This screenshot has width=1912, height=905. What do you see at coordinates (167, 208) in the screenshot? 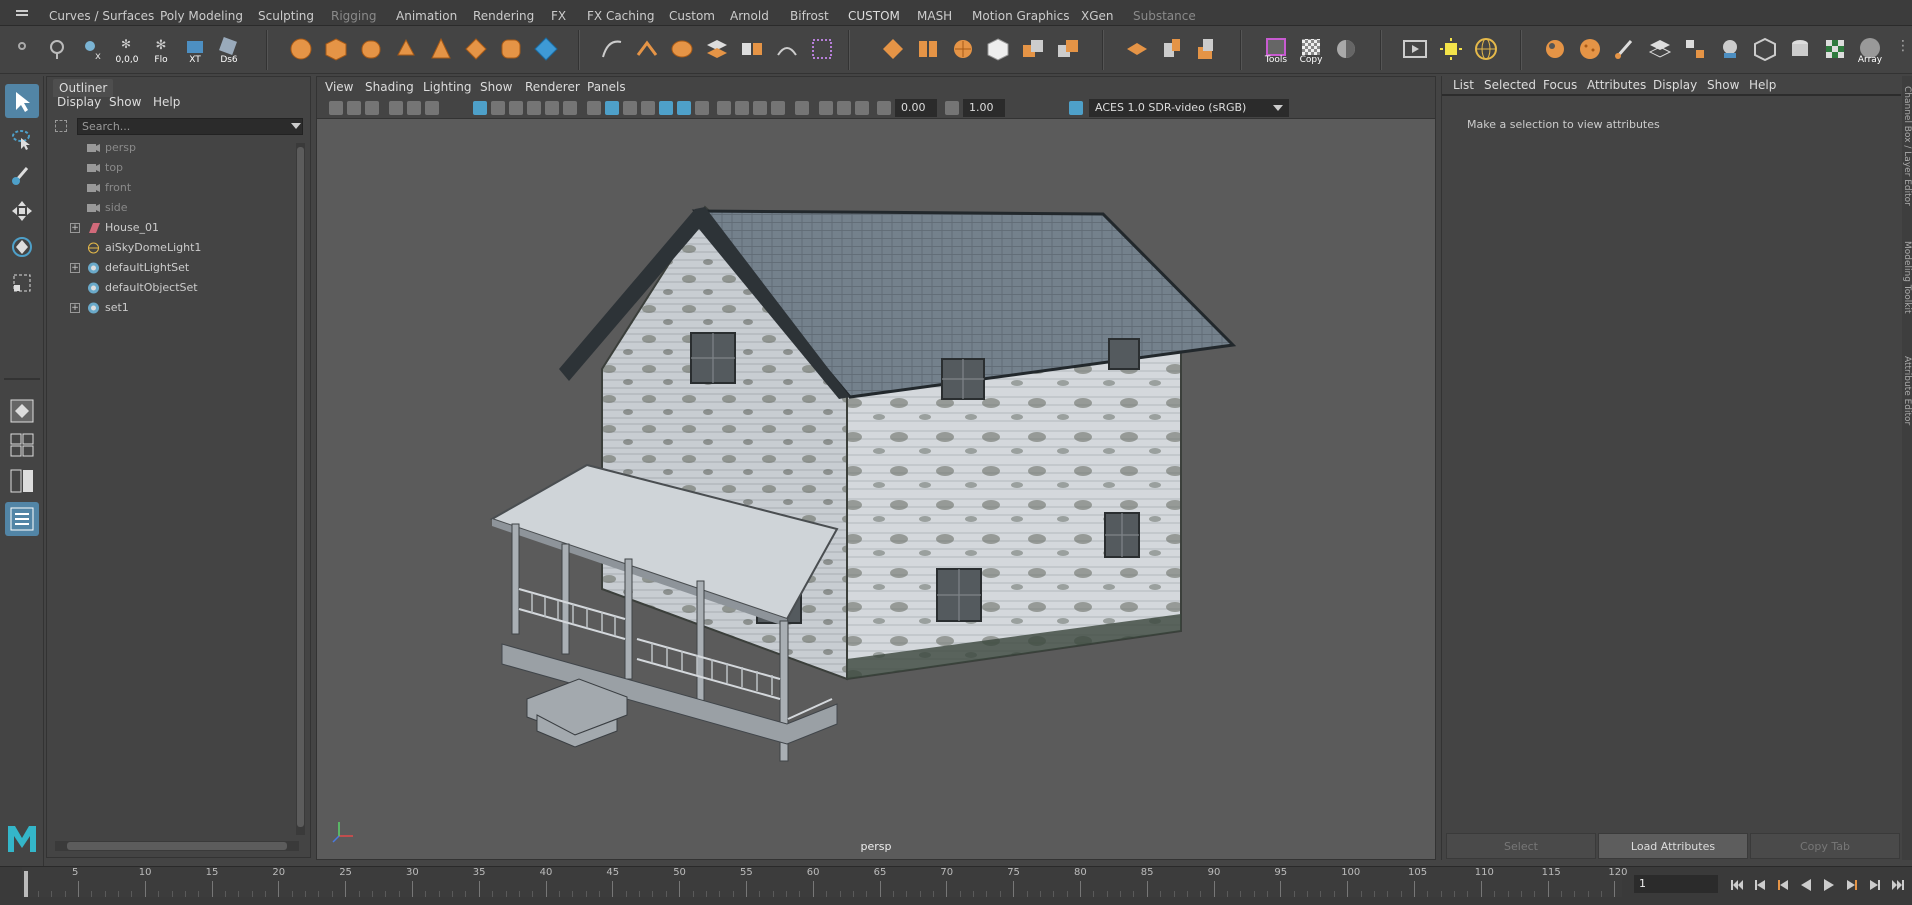
I see `outliner-item-side: side` at bounding box center [167, 208].